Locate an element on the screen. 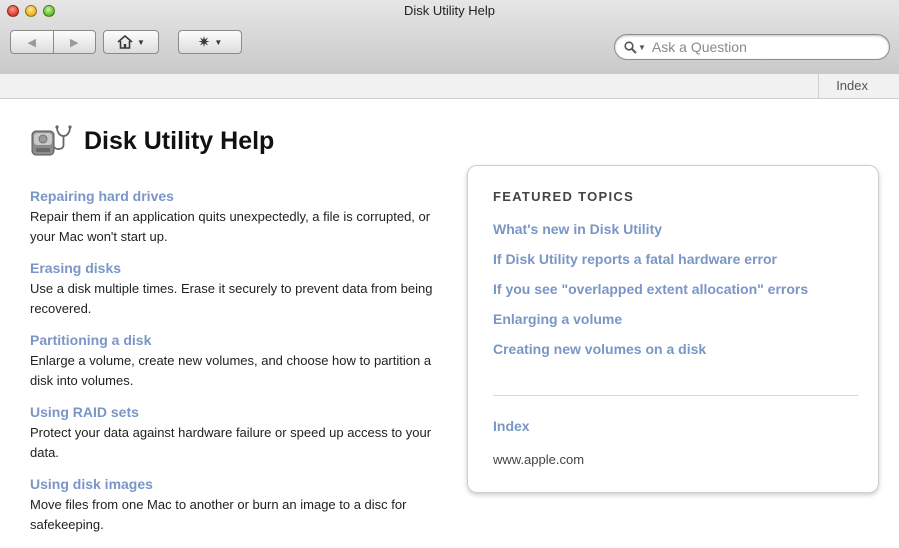 The height and width of the screenshot is (548, 899). home-menu-button: ▼ is located at coordinates (131, 42).